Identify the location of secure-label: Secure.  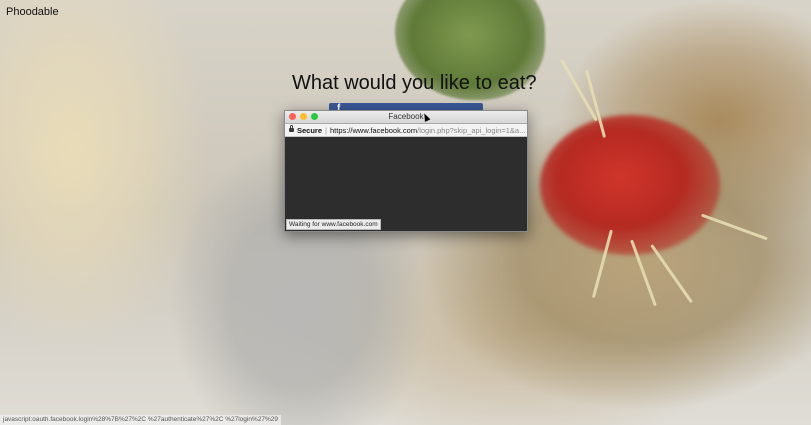
(310, 130).